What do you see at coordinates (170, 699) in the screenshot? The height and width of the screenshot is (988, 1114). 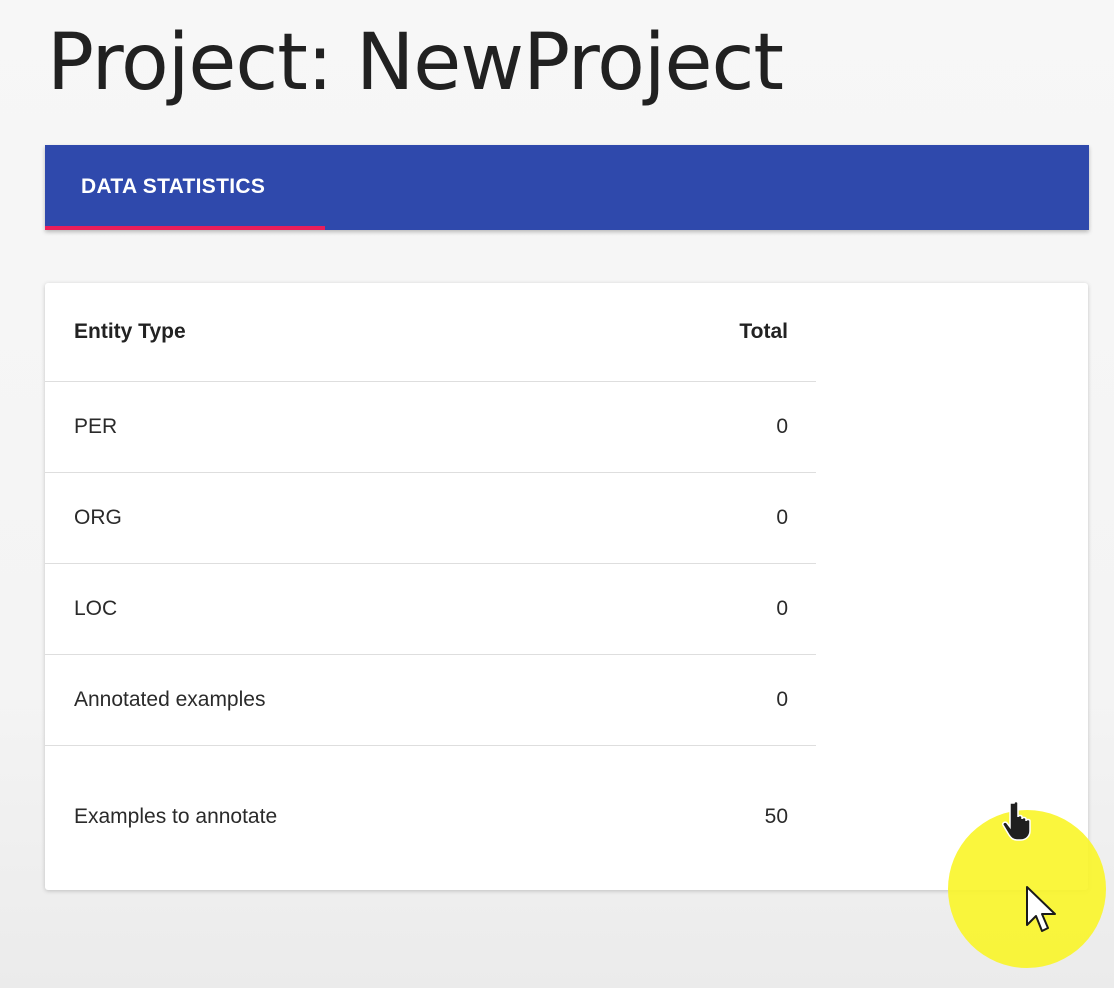 I see `row-label: Annotated examples` at bounding box center [170, 699].